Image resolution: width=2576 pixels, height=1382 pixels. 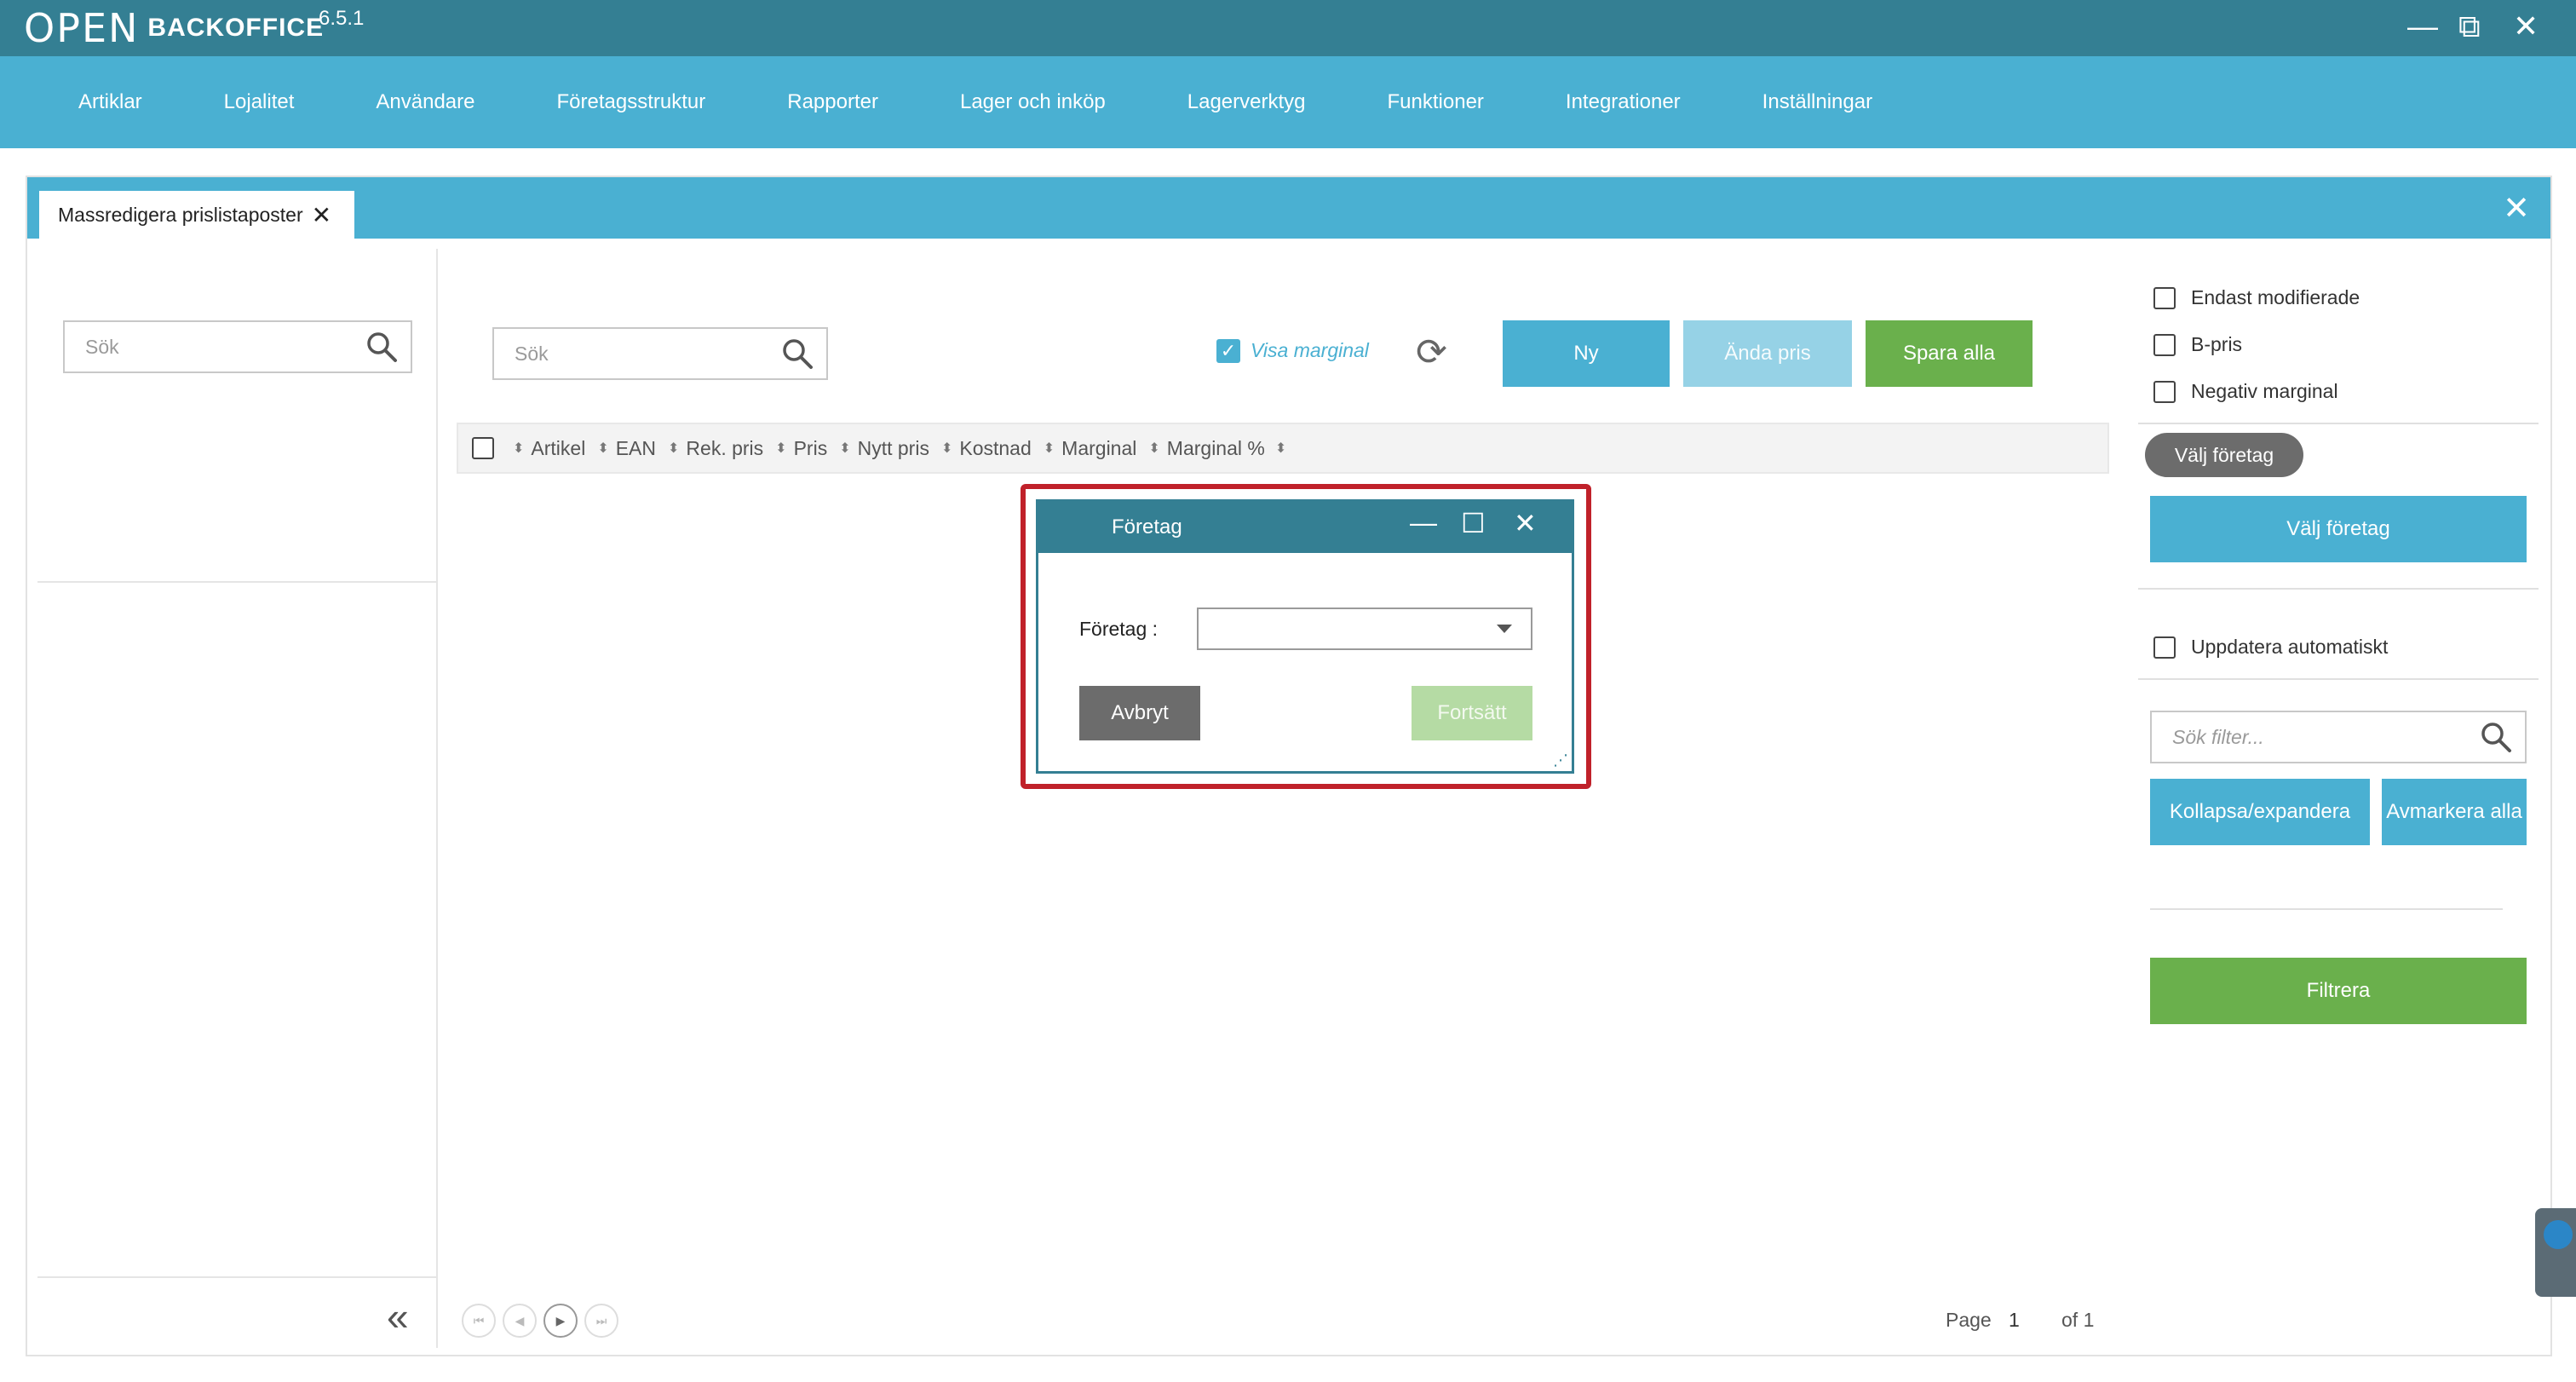 What do you see at coordinates (1624, 102) in the screenshot?
I see `nav-item-integrationer: Integrationer` at bounding box center [1624, 102].